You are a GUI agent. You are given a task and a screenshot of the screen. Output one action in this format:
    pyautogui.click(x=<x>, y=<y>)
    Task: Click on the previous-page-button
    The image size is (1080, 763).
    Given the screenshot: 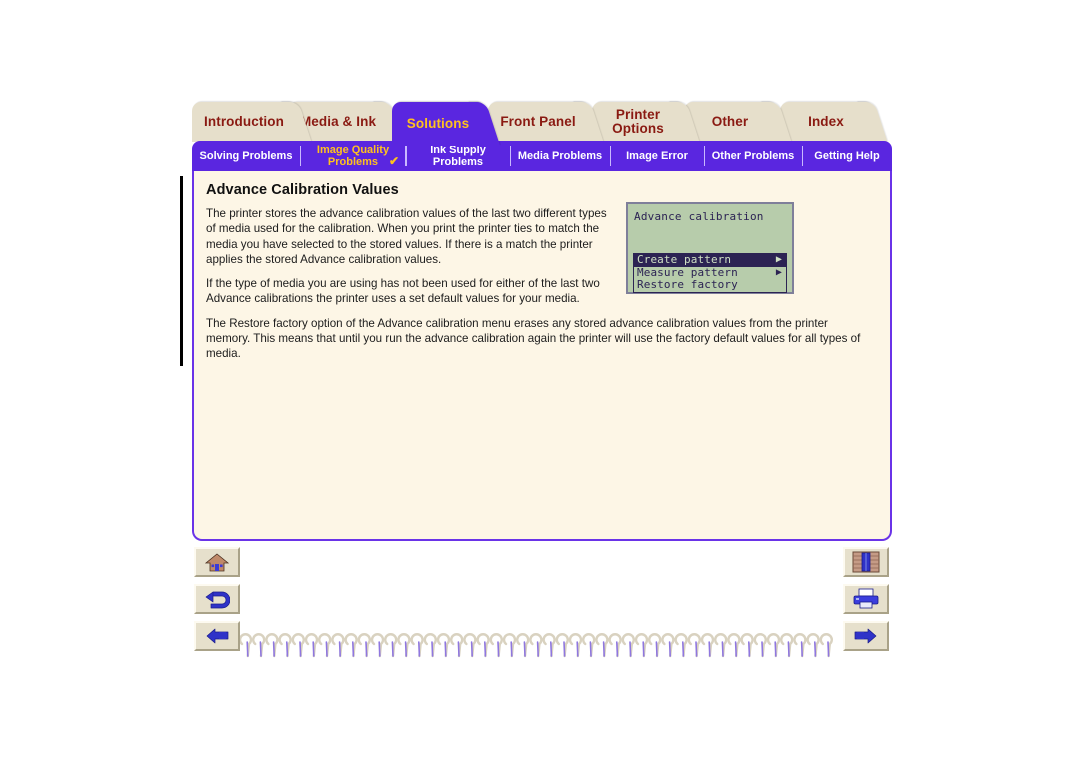 What is the action you would take?
    pyautogui.click(x=217, y=636)
    